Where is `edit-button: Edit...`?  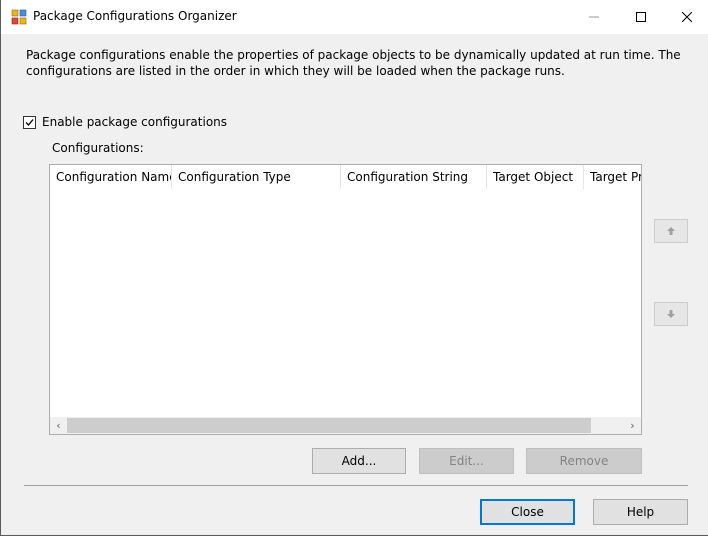 edit-button: Edit... is located at coordinates (466, 461).